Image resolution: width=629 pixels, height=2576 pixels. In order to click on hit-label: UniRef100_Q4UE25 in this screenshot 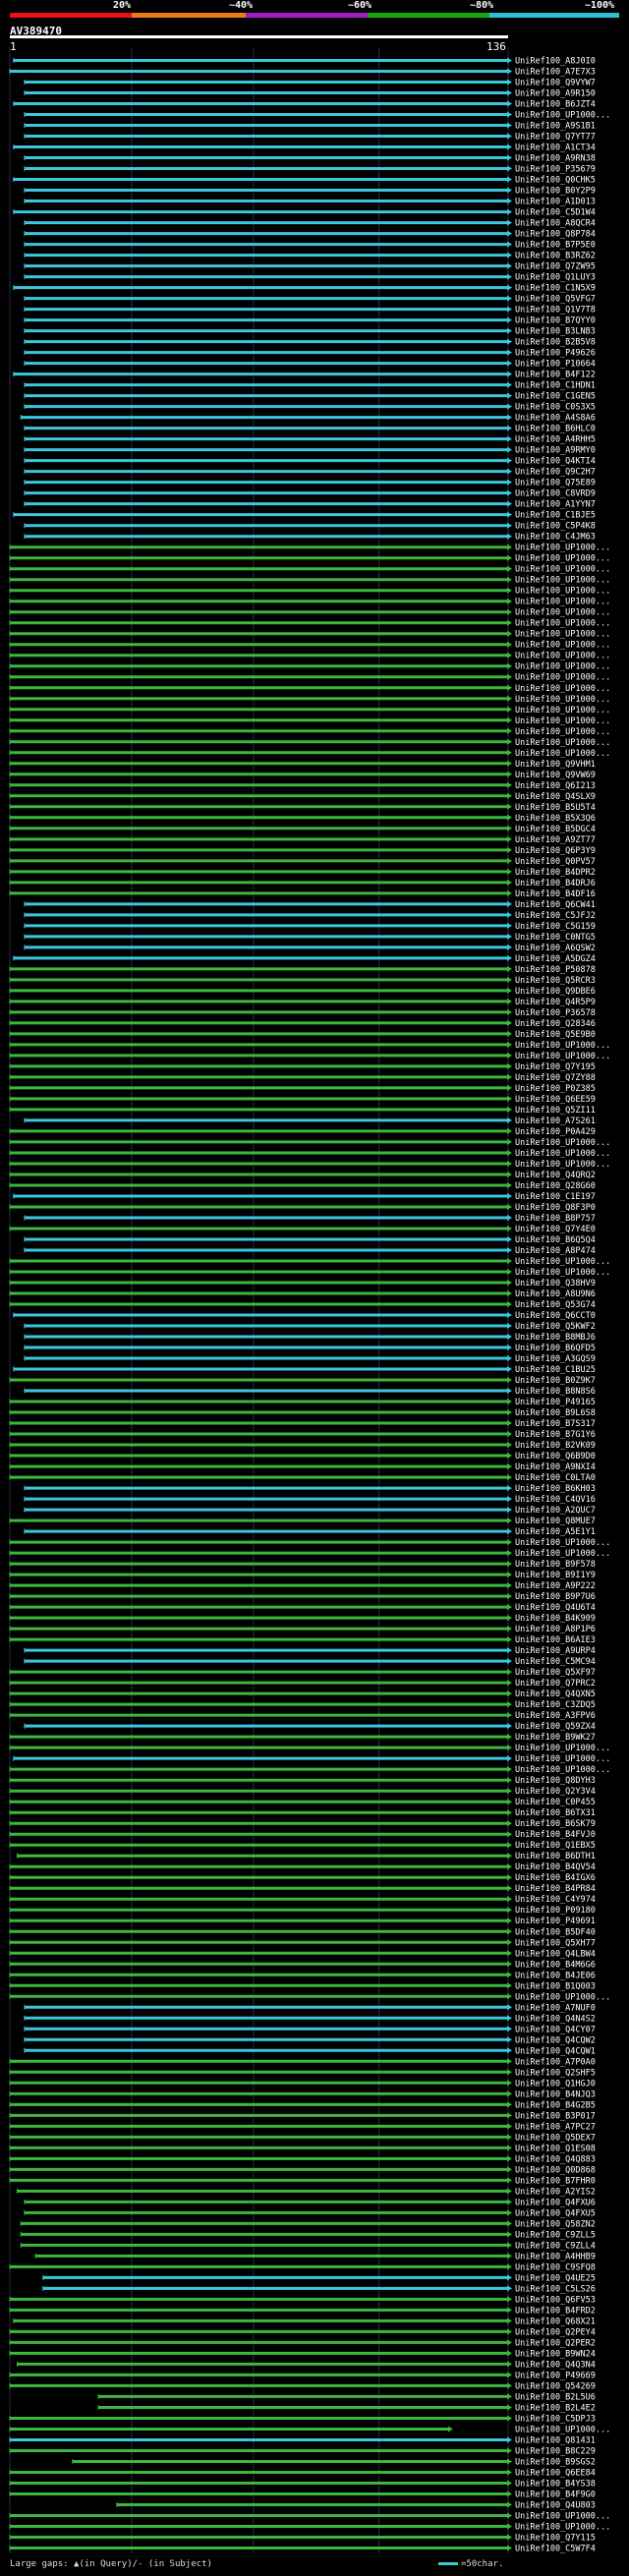, I will do `click(555, 2278)`.